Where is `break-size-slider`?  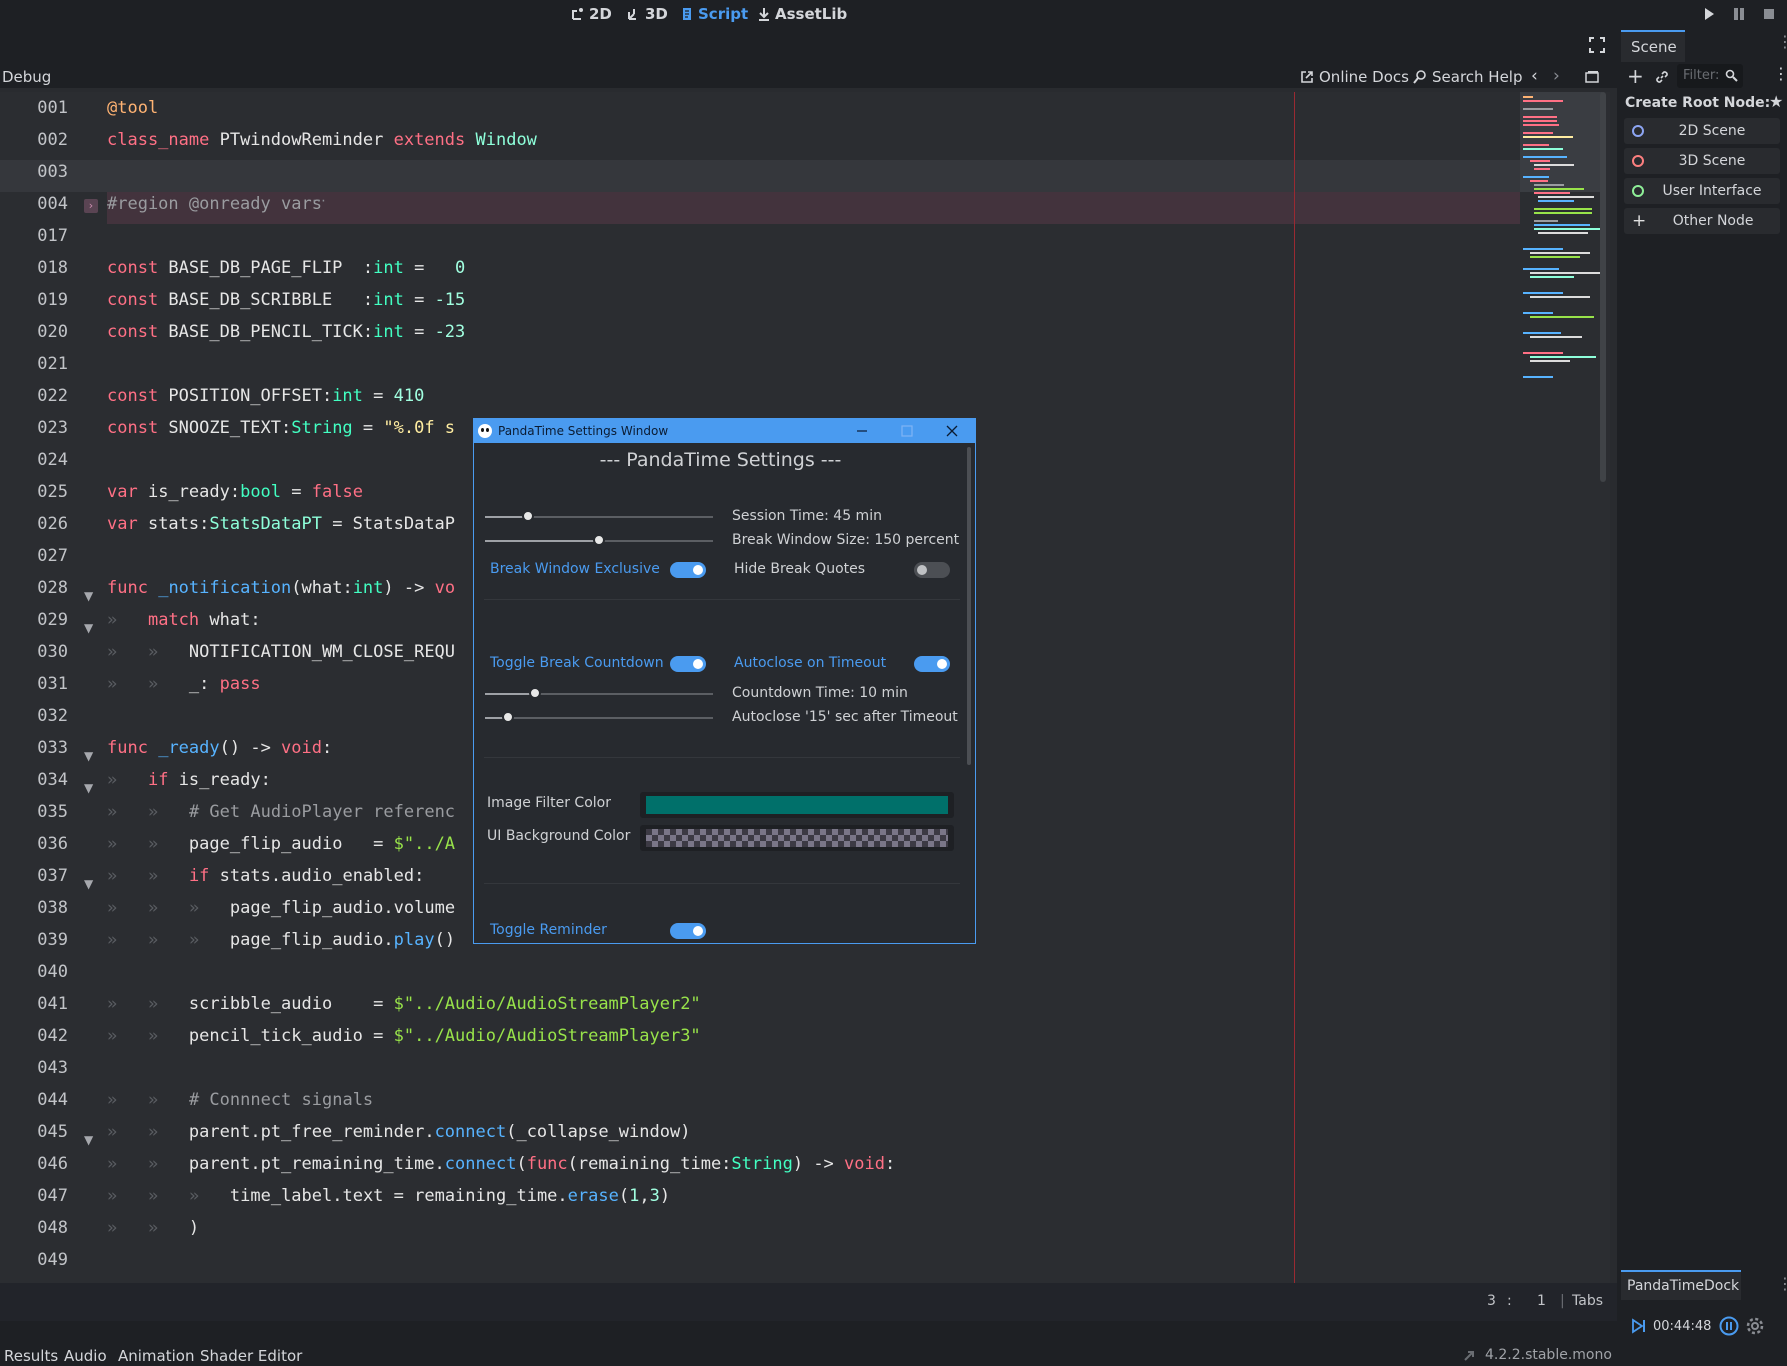 break-size-slider is located at coordinates (599, 540).